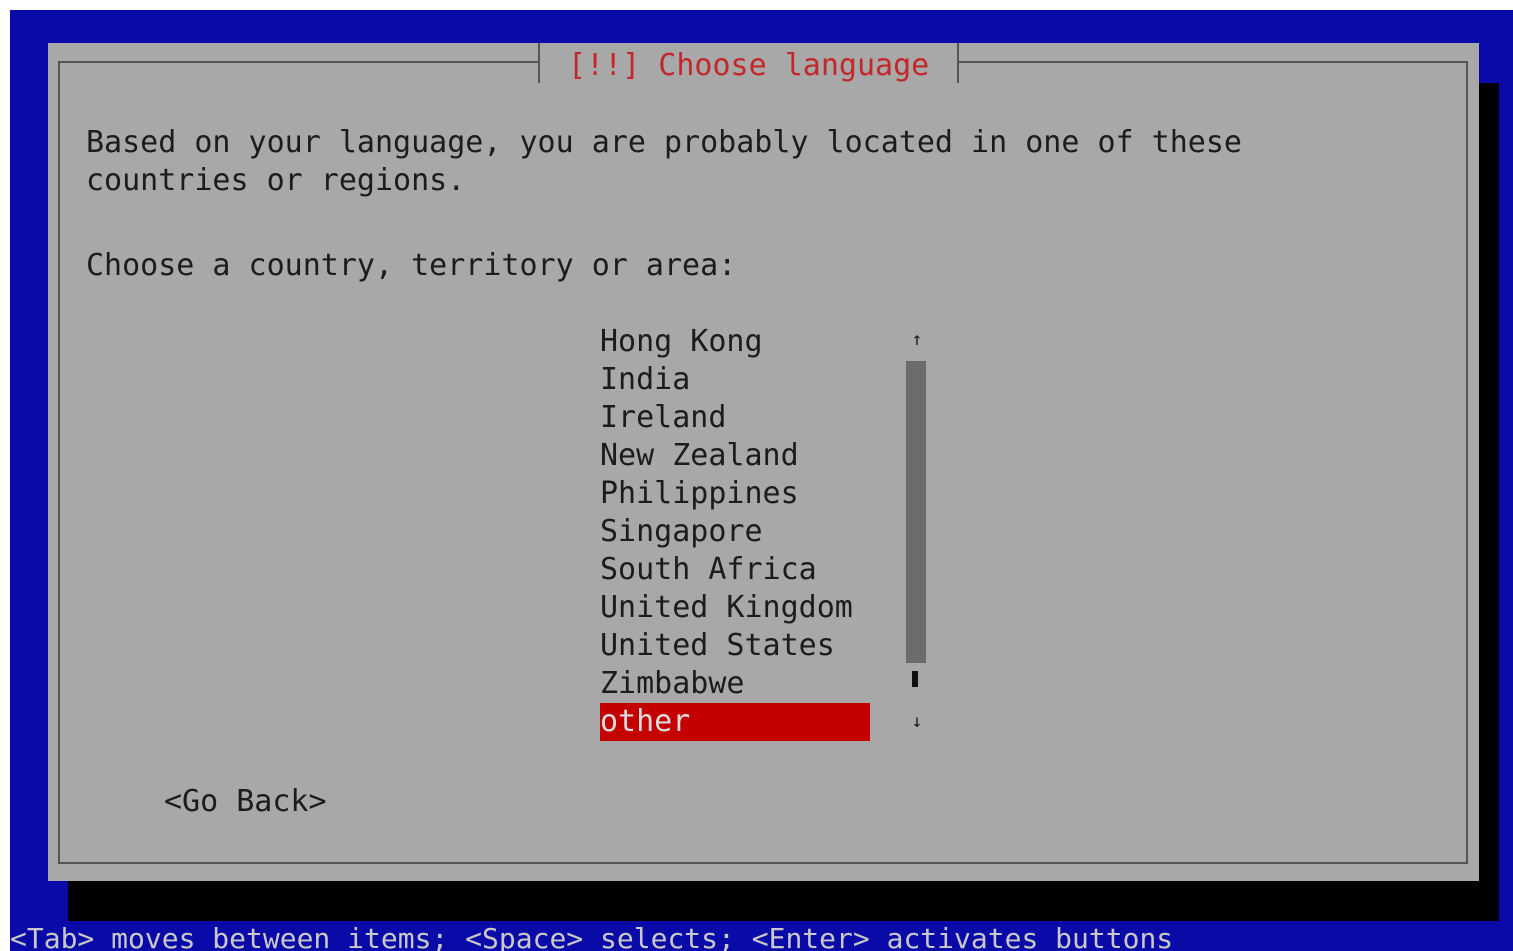 The image size is (1513, 951). What do you see at coordinates (749, 63) in the screenshot?
I see `dialog-title: [!!] Choose language` at bounding box center [749, 63].